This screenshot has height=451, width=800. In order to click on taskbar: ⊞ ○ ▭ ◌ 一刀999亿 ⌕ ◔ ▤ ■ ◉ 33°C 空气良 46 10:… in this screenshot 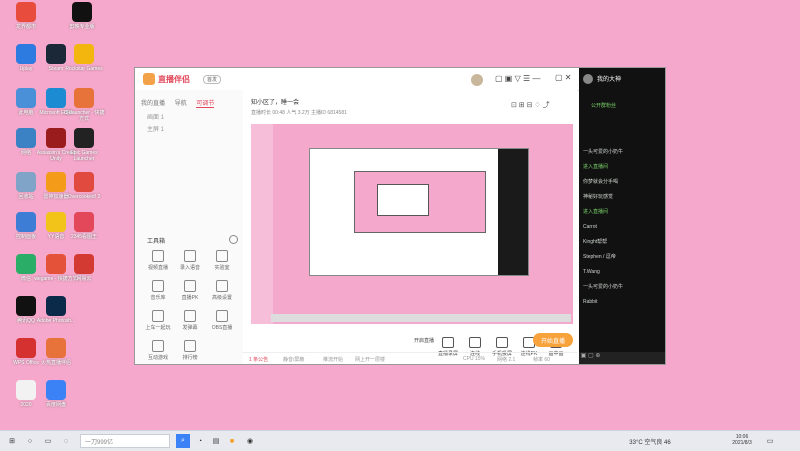, I will do `click(400, 440)`.